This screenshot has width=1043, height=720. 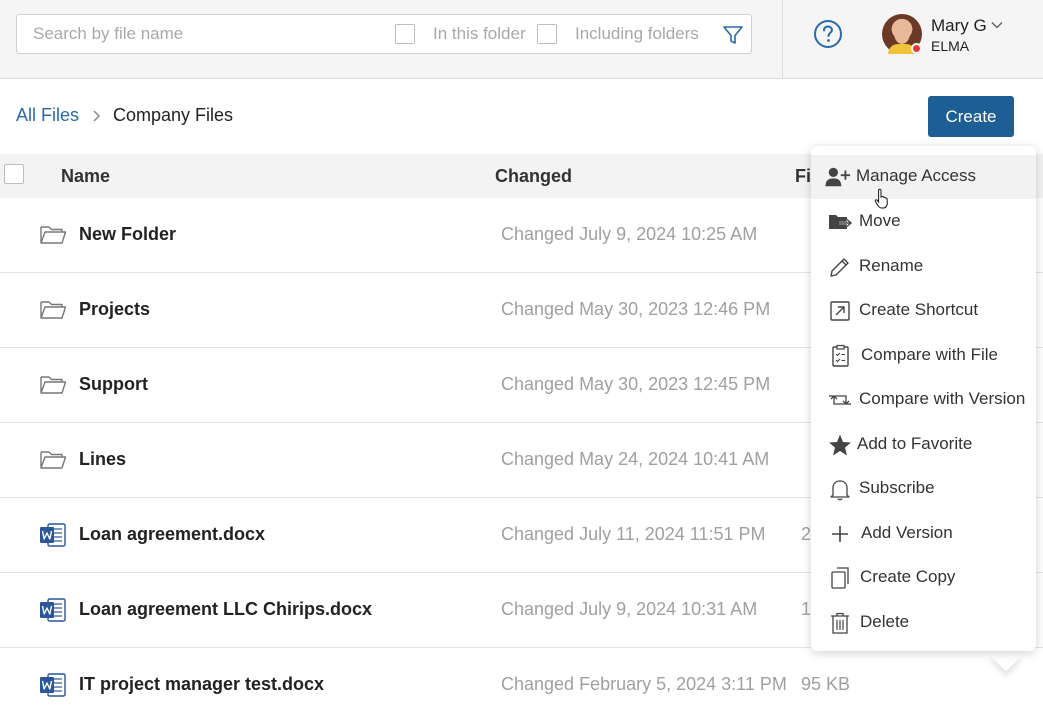 What do you see at coordinates (919, 309) in the screenshot?
I see `menu-label: Create Shortcut` at bounding box center [919, 309].